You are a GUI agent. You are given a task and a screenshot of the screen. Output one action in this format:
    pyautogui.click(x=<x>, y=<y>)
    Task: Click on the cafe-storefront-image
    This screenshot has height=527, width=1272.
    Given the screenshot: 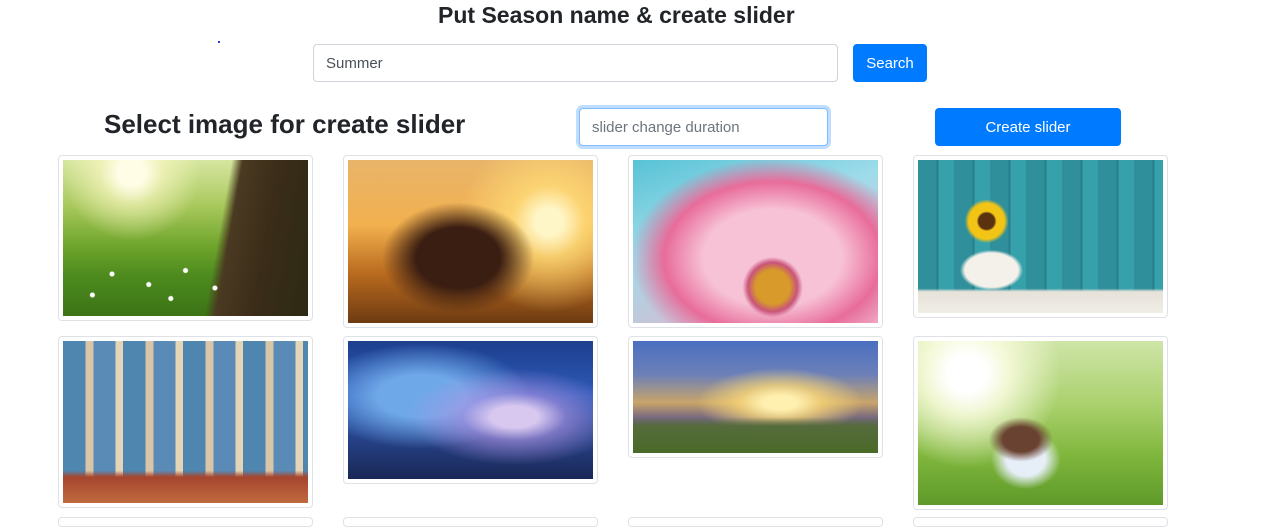 What is the action you would take?
    pyautogui.click(x=185, y=422)
    